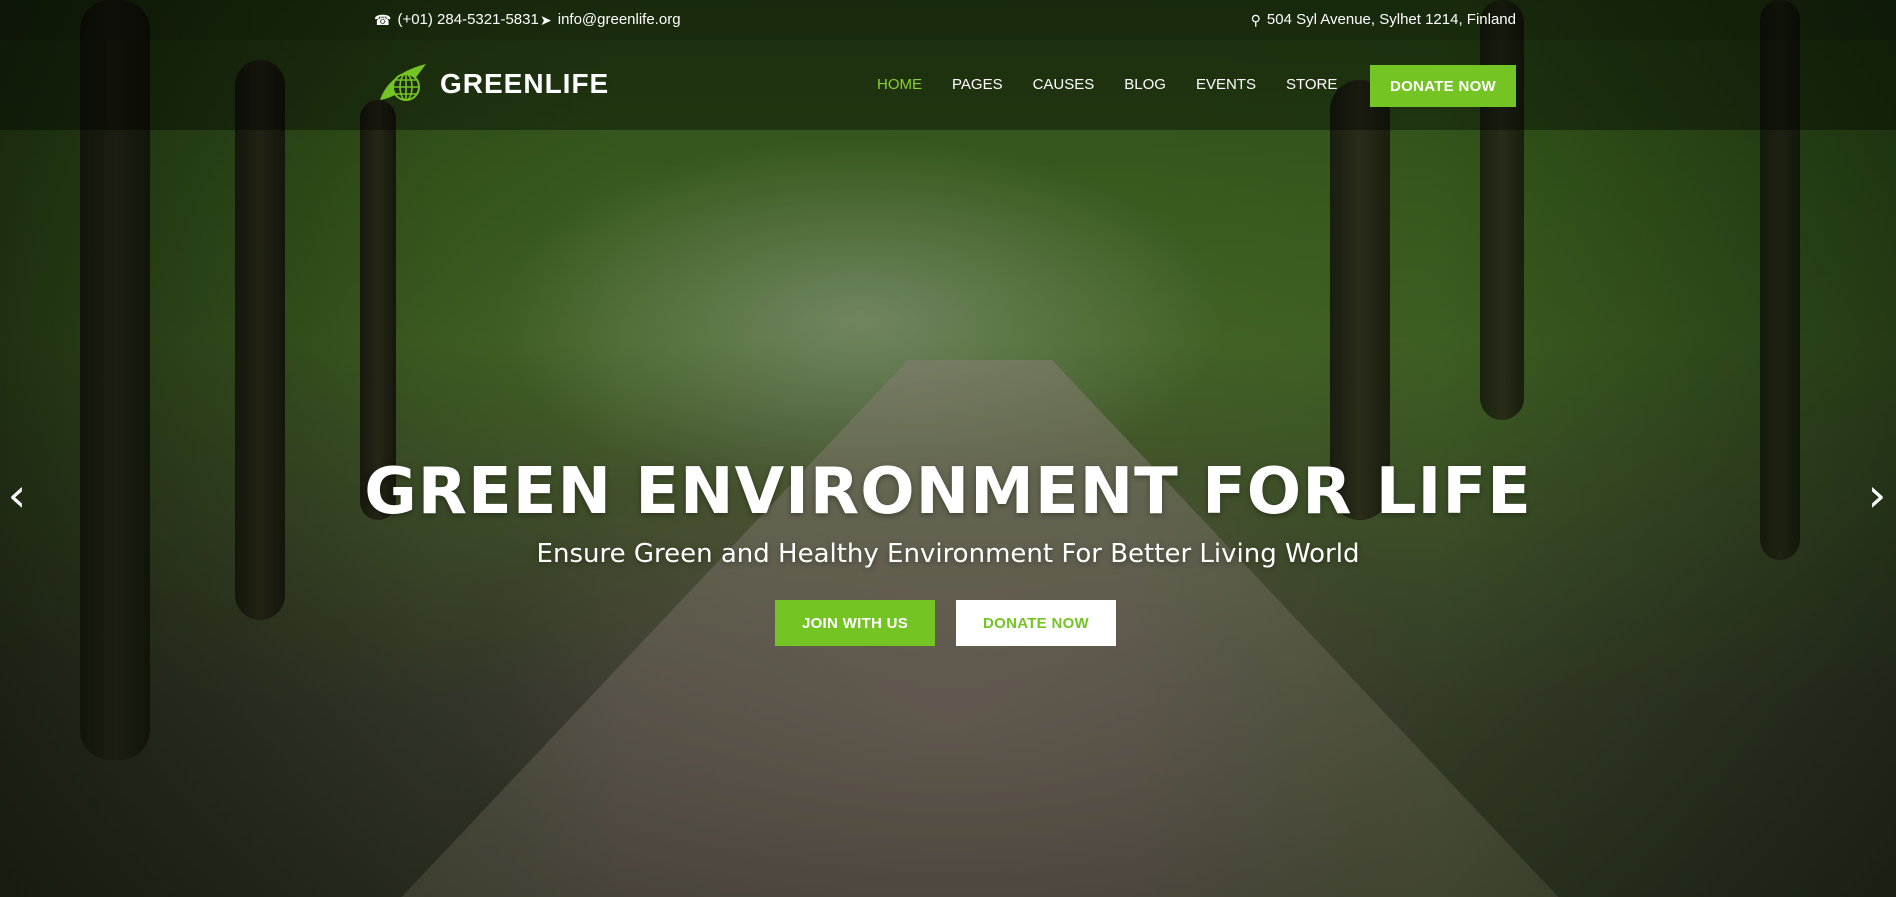  Describe the element at coordinates (1064, 84) in the screenshot. I see `nav-causes: CAUSES` at that location.